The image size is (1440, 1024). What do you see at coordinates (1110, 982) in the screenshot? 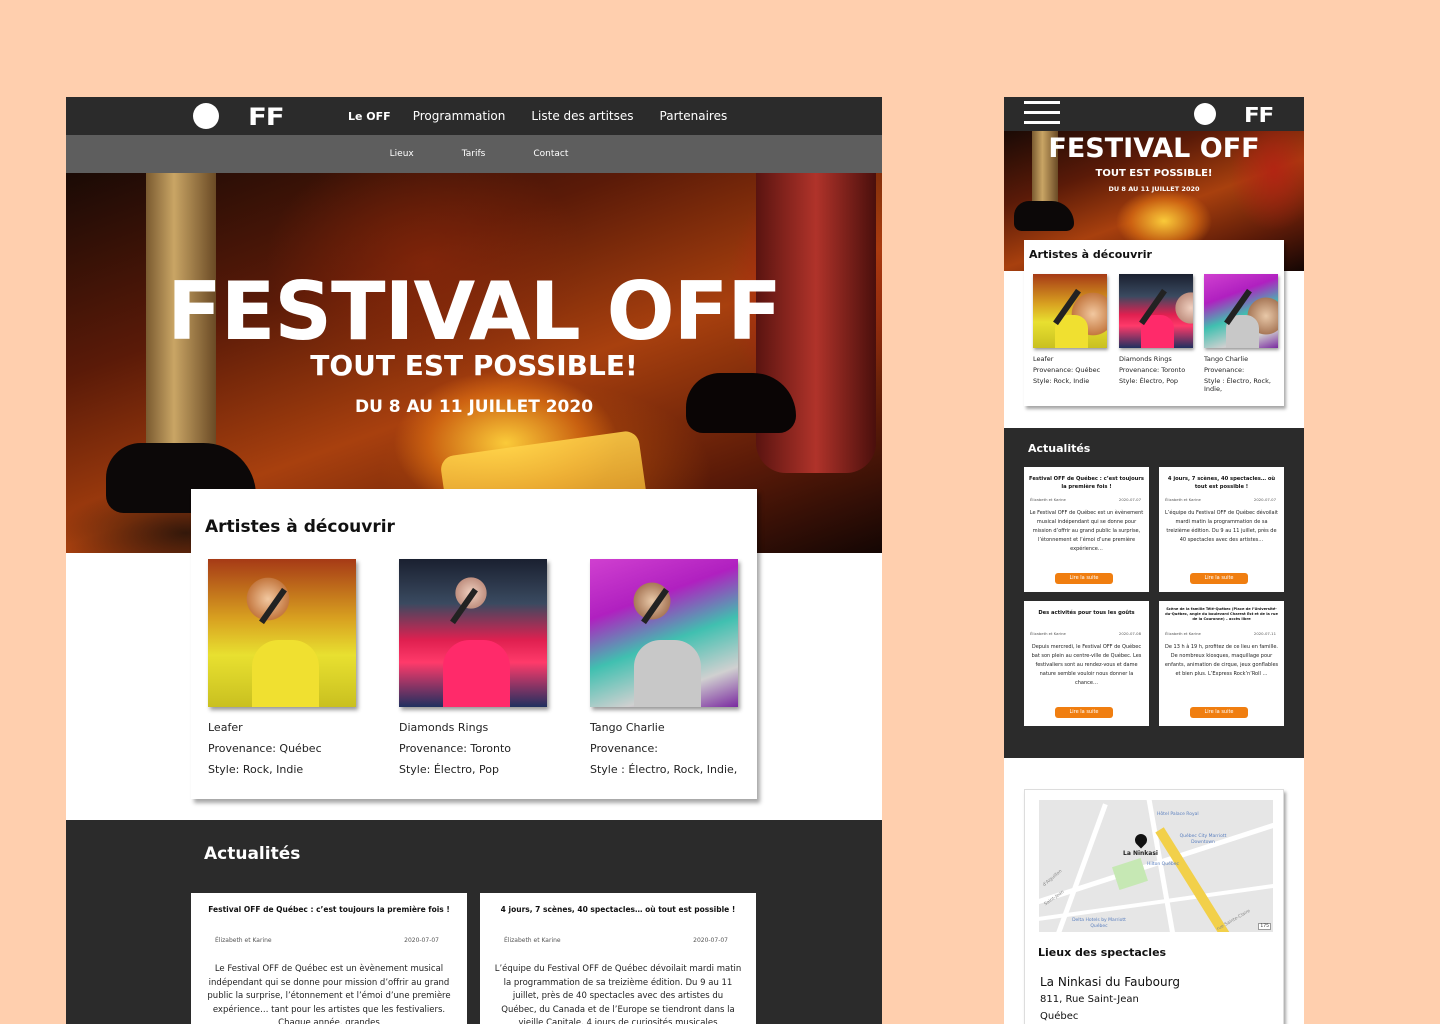
I see `venue-name: La Ninkasi du Faubourg` at bounding box center [1110, 982].